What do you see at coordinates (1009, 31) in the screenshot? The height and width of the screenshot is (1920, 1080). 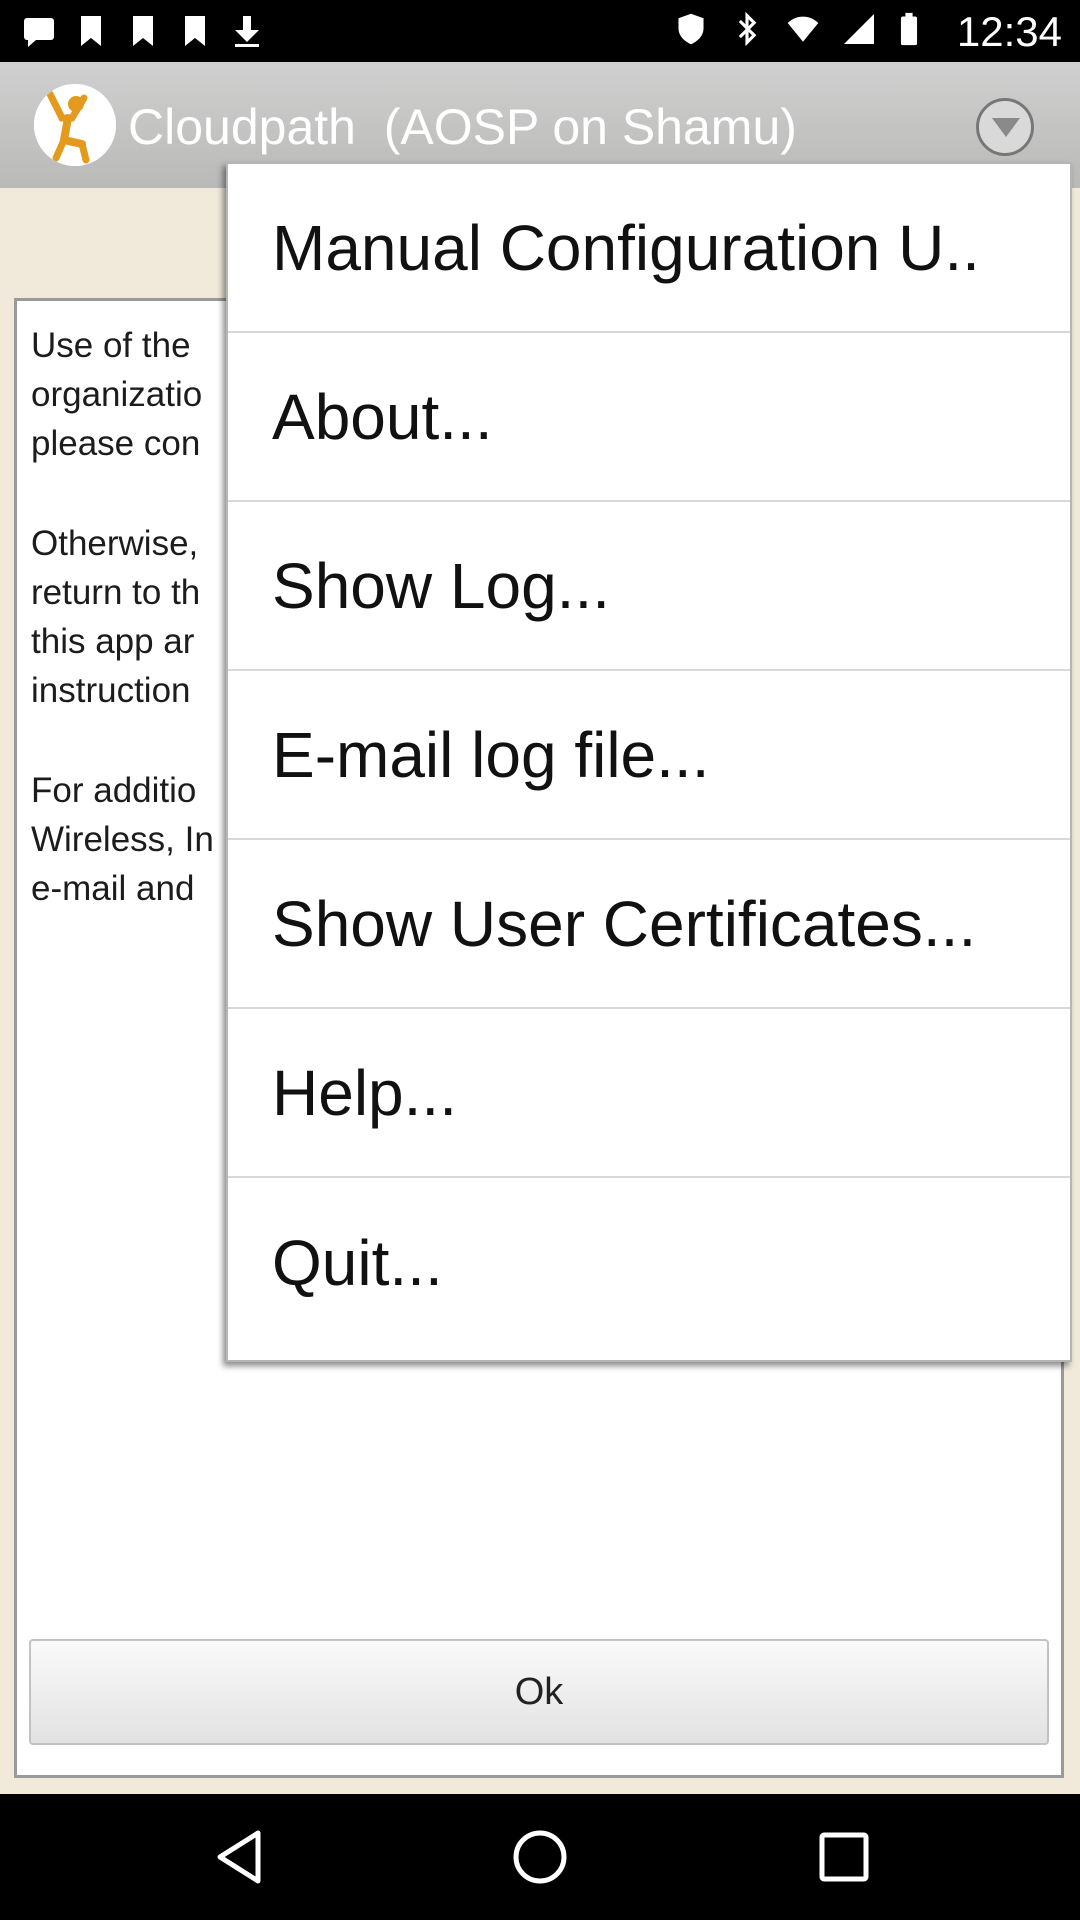 I see `status-time: 12:34` at bounding box center [1009, 31].